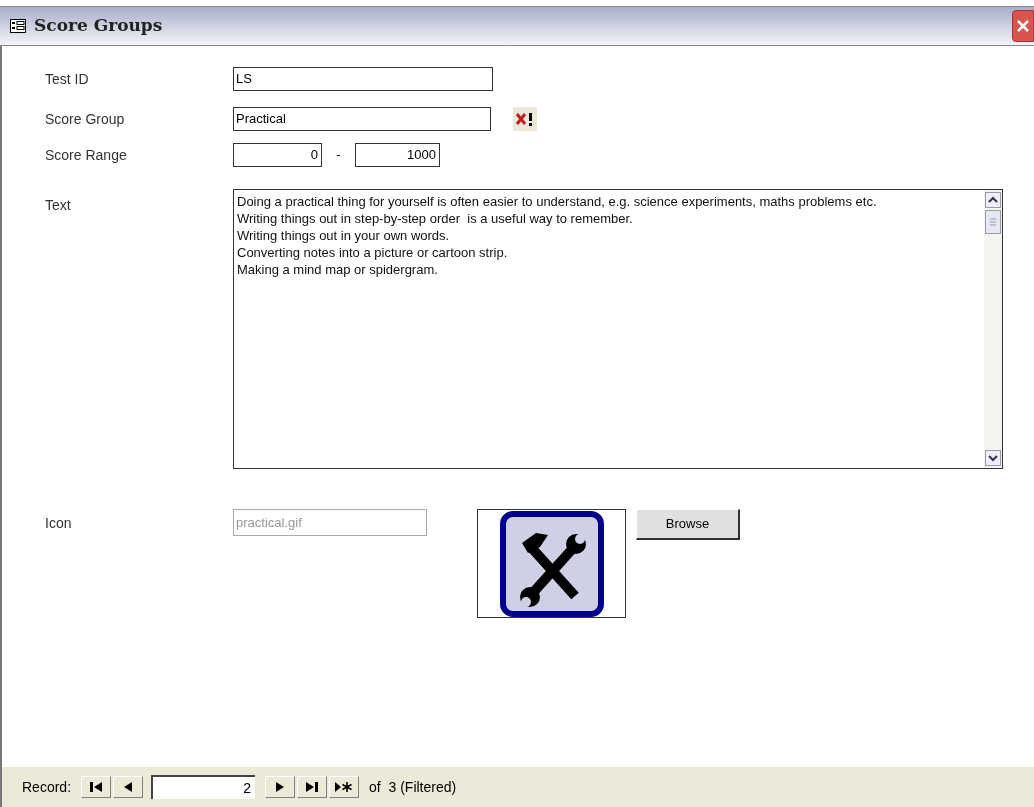  What do you see at coordinates (362, 119) in the screenshot?
I see `input-field: Practical` at bounding box center [362, 119].